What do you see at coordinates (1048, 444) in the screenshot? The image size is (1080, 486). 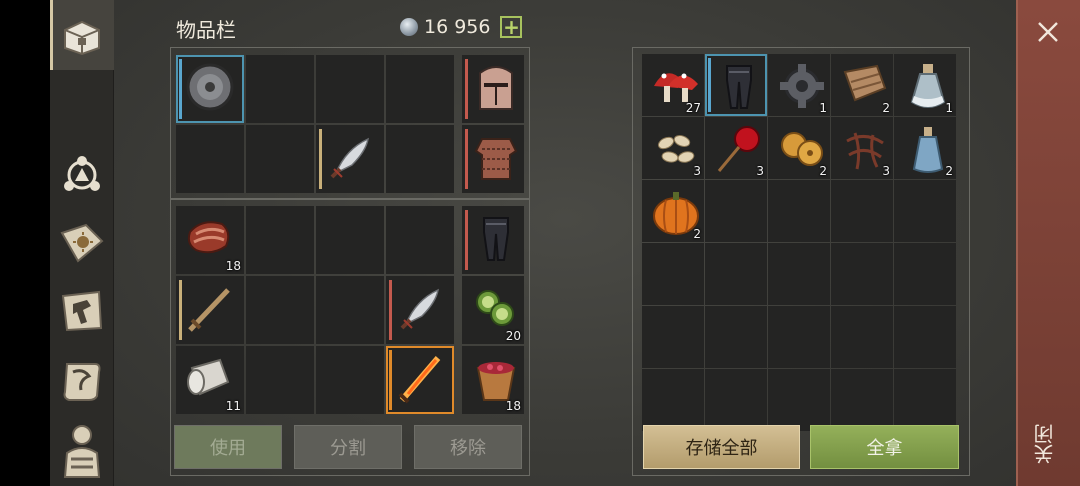 I see `close-label: 关闭` at bounding box center [1048, 444].